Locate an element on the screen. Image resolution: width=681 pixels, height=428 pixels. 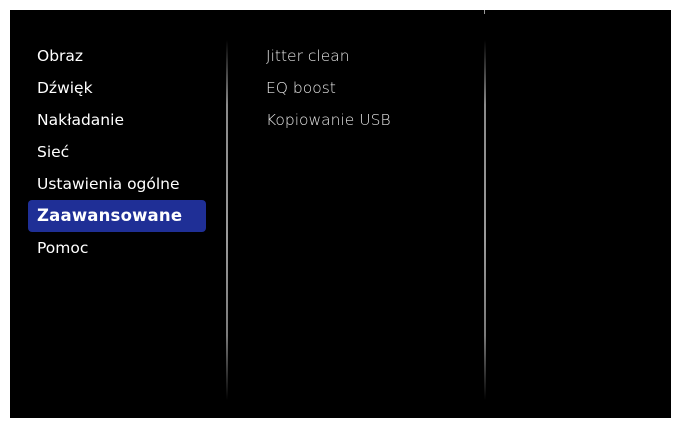
submenu-item-eq-boost: EQ boost is located at coordinates (371, 88).